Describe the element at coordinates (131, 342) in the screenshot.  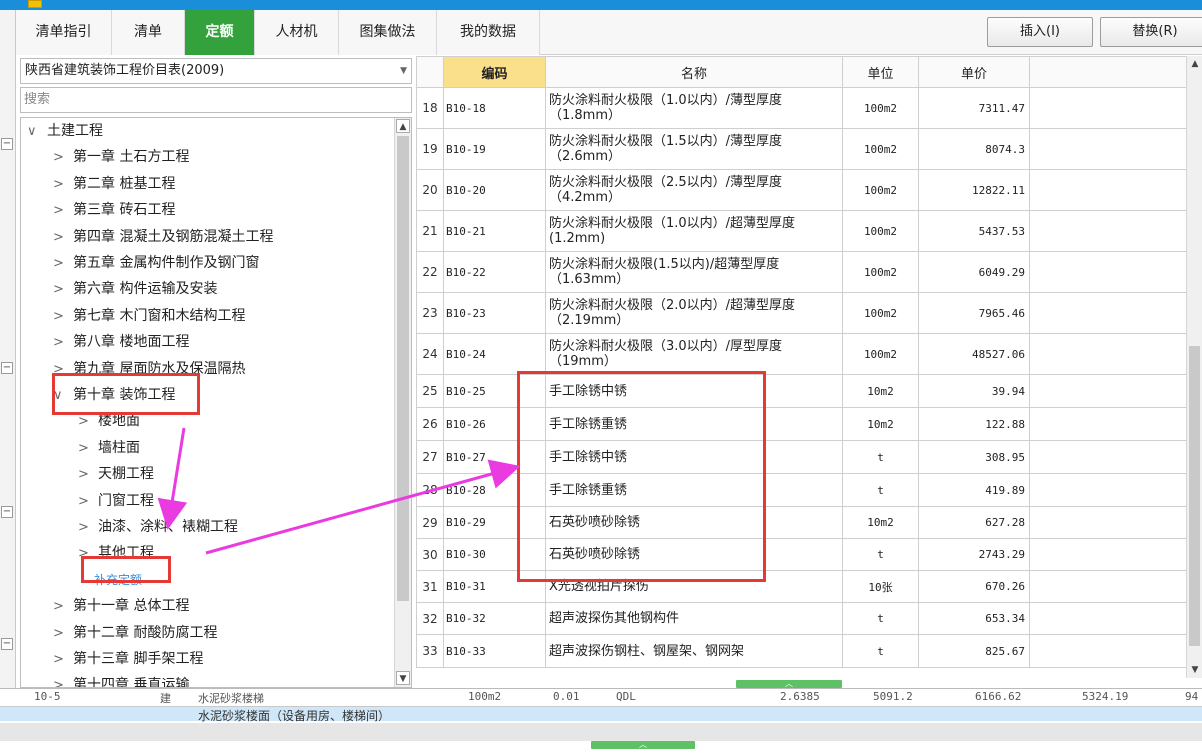
I see `tree-item-label: 第八章 楼地面工程` at that location.